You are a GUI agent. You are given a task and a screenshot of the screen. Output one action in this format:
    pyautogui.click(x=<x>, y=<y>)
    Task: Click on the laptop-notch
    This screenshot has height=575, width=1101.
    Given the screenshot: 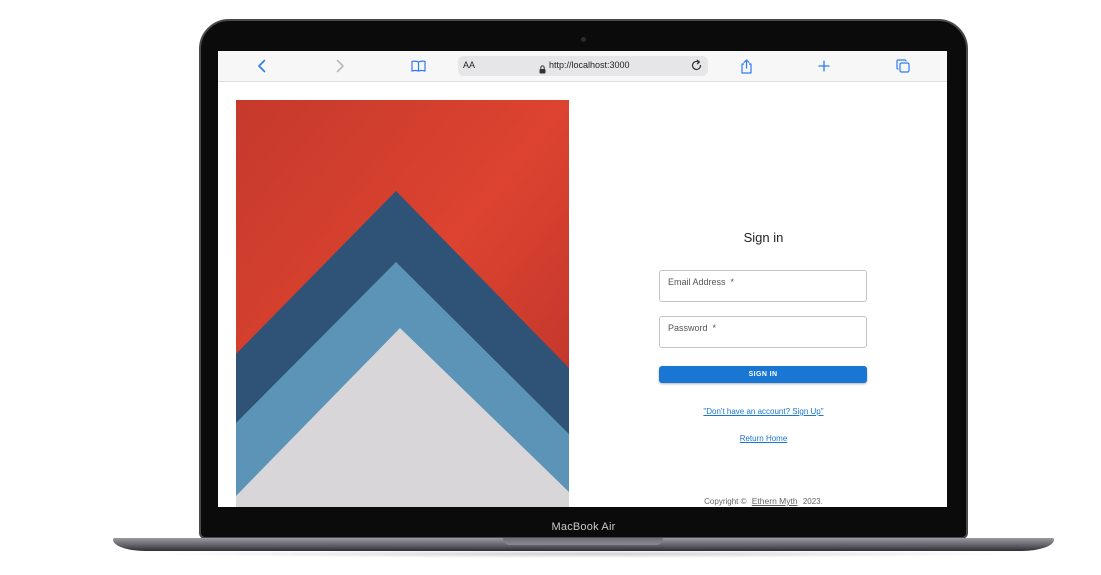 What is the action you would take?
    pyautogui.click(x=583, y=541)
    